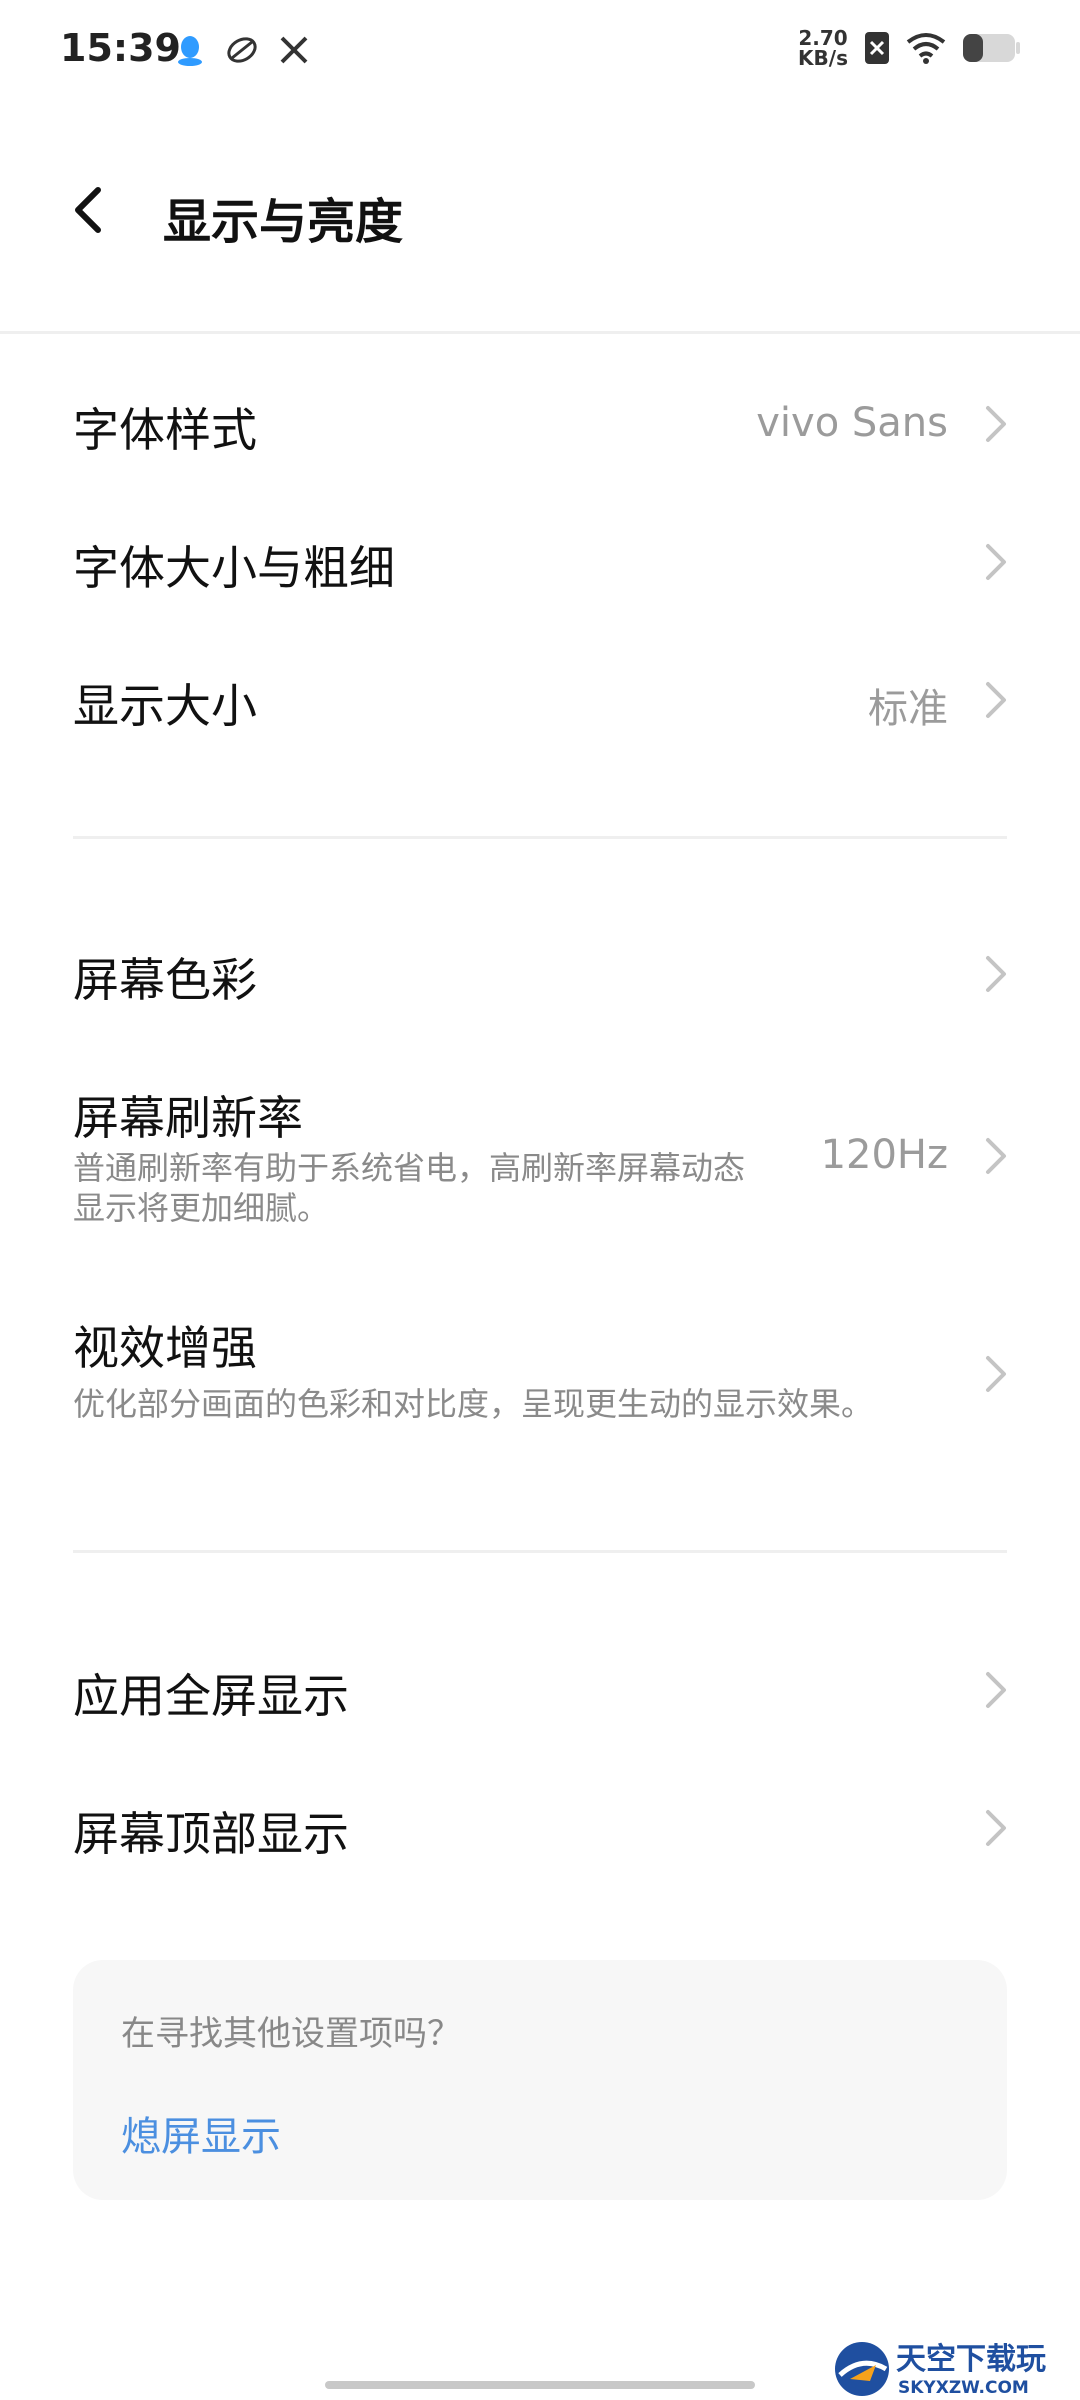  I want to click on status-system-icons: 2.70 KB/s, so click(909, 48).